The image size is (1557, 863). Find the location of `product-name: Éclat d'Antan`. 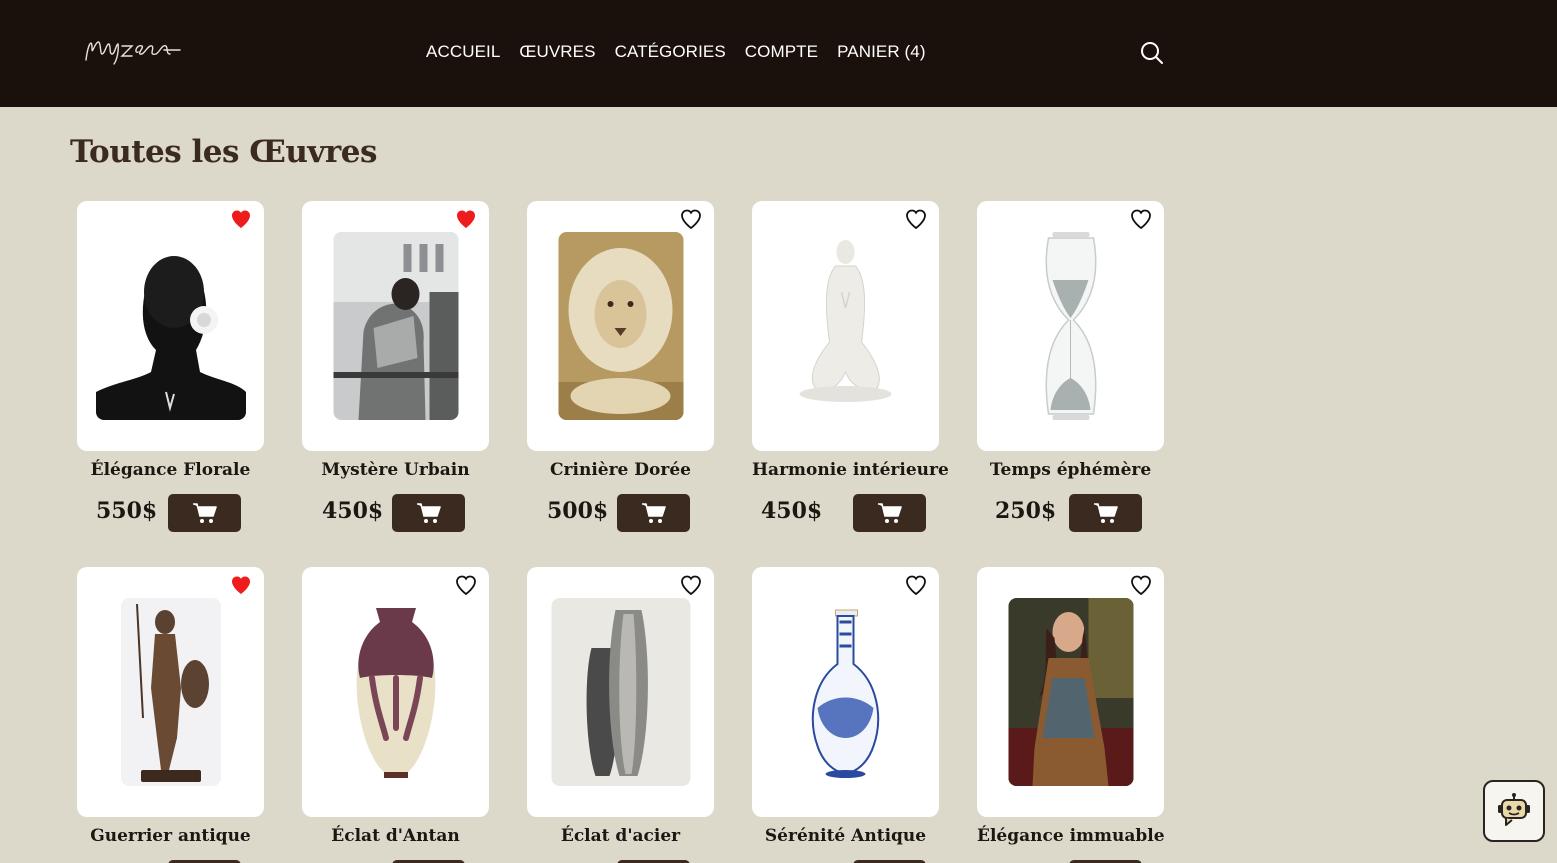

product-name: Éclat d'Antan is located at coordinates (395, 836).